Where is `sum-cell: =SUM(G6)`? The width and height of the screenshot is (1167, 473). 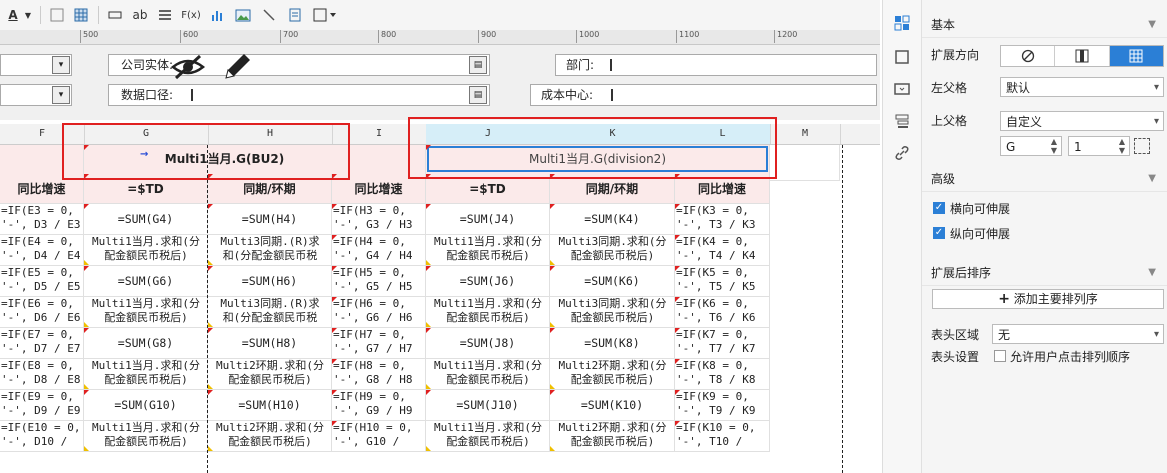
sum-cell: =SUM(G6) is located at coordinates (146, 281).